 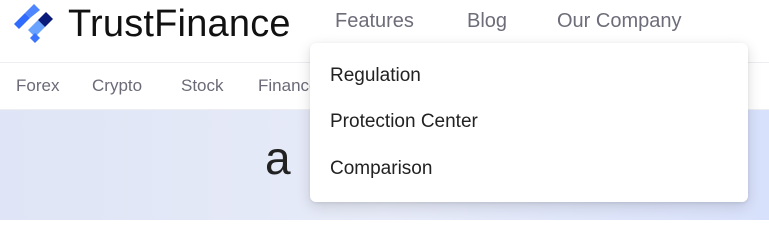 What do you see at coordinates (202, 86) in the screenshot?
I see `sub-nav-item-stock: Stock` at bounding box center [202, 86].